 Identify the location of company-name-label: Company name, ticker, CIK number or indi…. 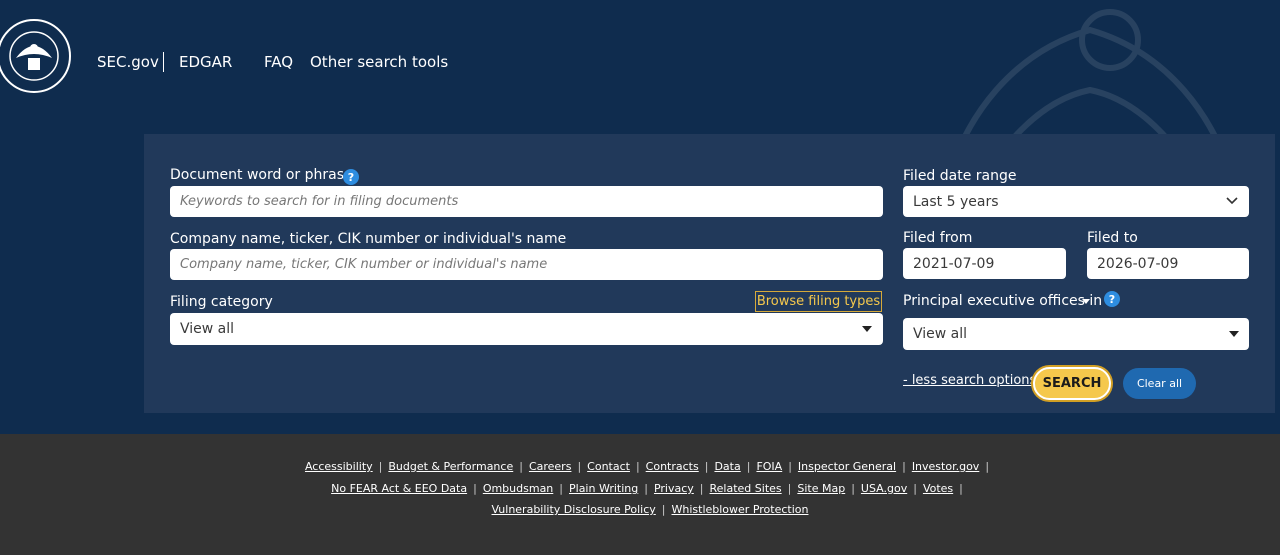
(368, 239).